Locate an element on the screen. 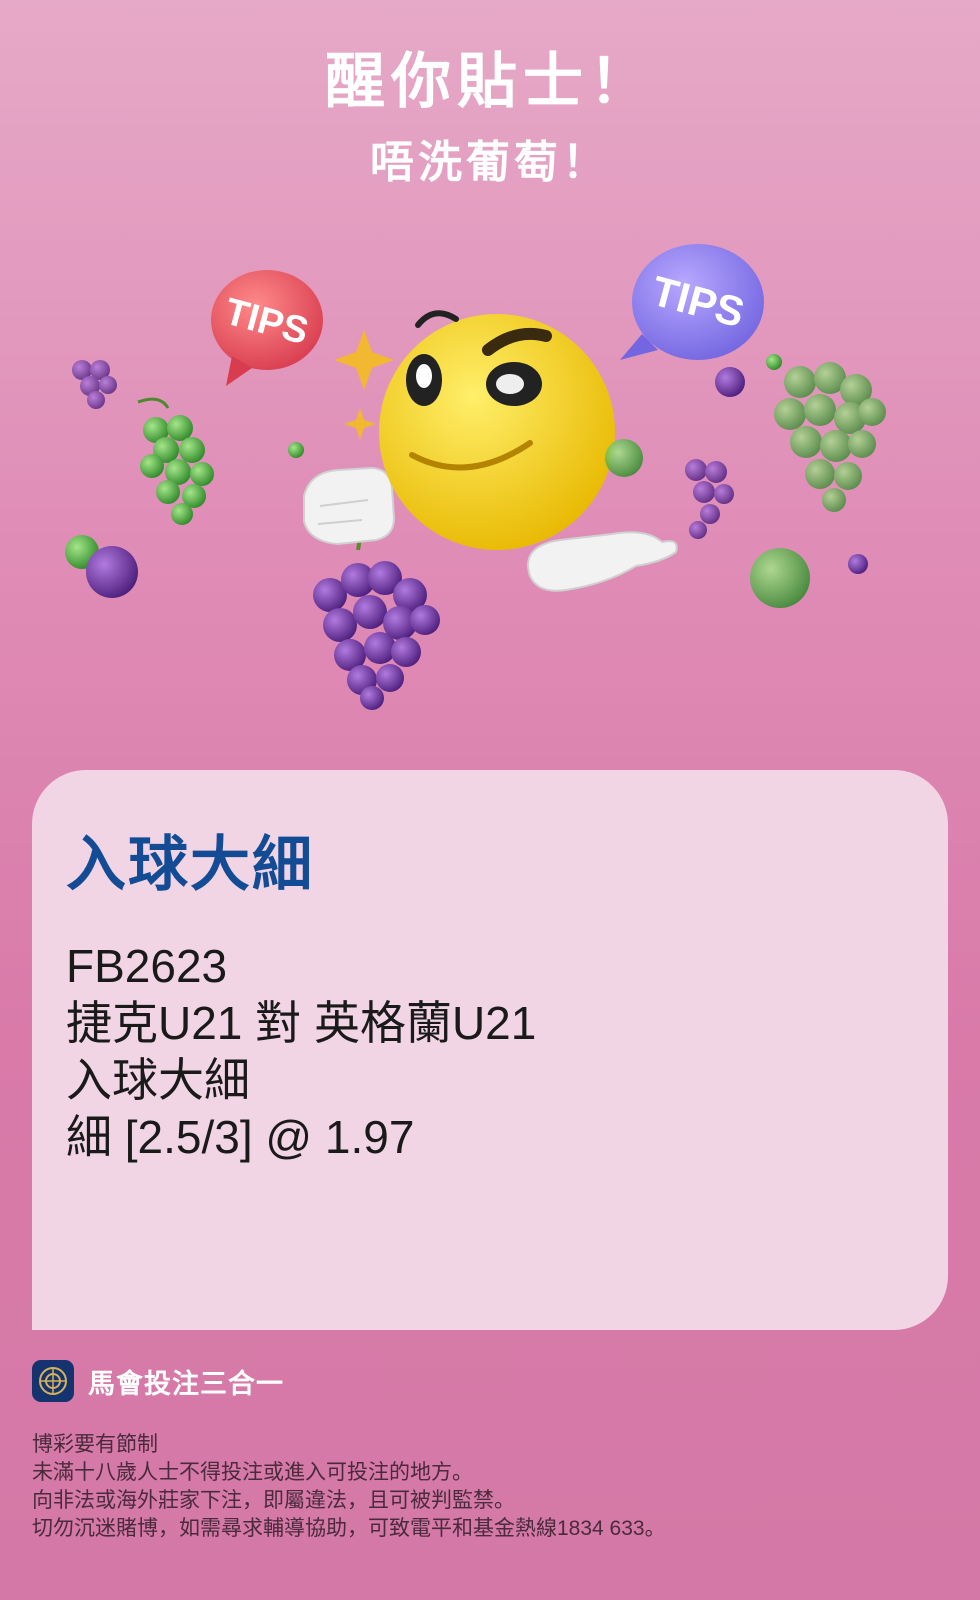 The width and height of the screenshot is (980, 1600). glove-fist-icon is located at coordinates (349, 506).